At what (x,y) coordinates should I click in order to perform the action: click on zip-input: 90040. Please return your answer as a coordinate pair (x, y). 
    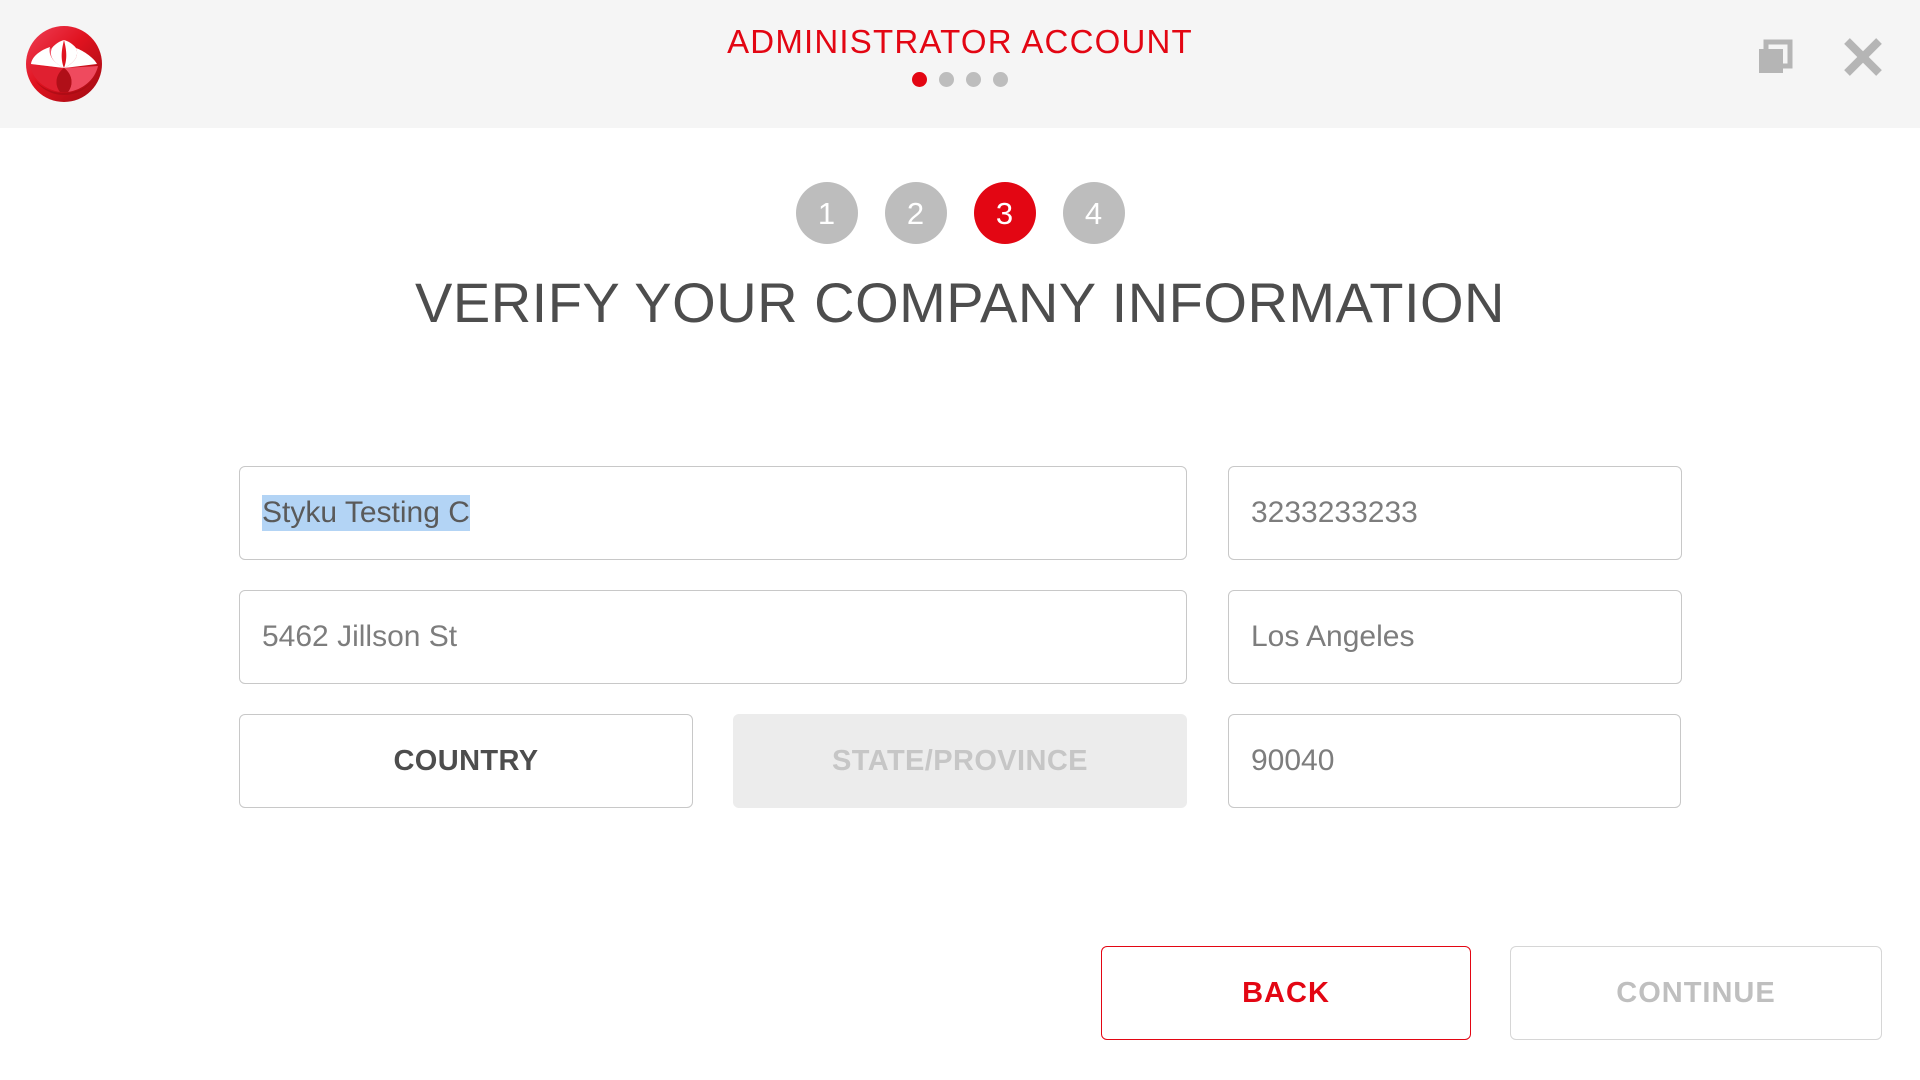
    Looking at the image, I should click on (1454, 761).